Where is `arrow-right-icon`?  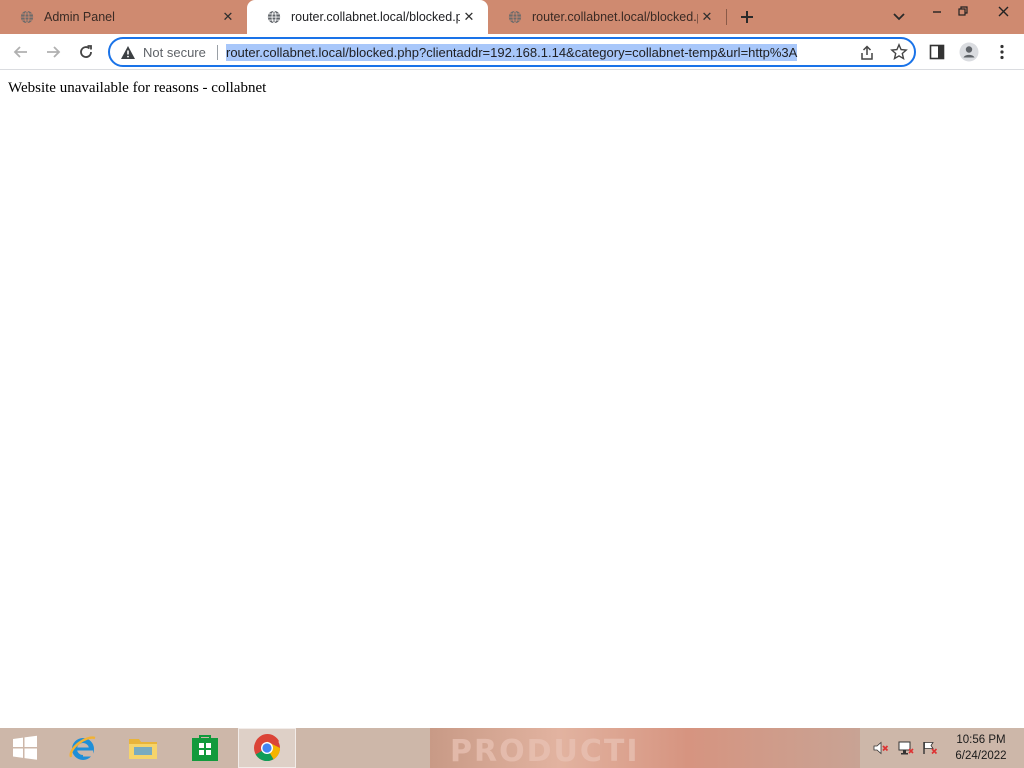
arrow-right-icon is located at coordinates (54, 52).